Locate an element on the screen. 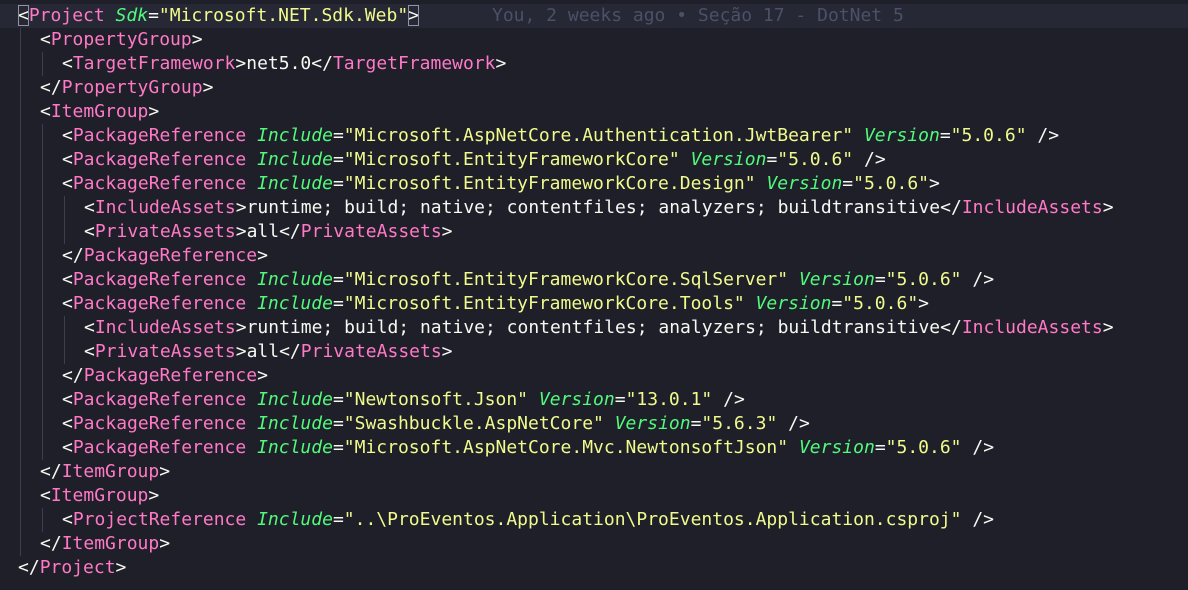 This screenshot has height=590, width=1188. attribute-value: "Microsoft.EntityFrameworkCore.Design" is located at coordinates (549, 183).